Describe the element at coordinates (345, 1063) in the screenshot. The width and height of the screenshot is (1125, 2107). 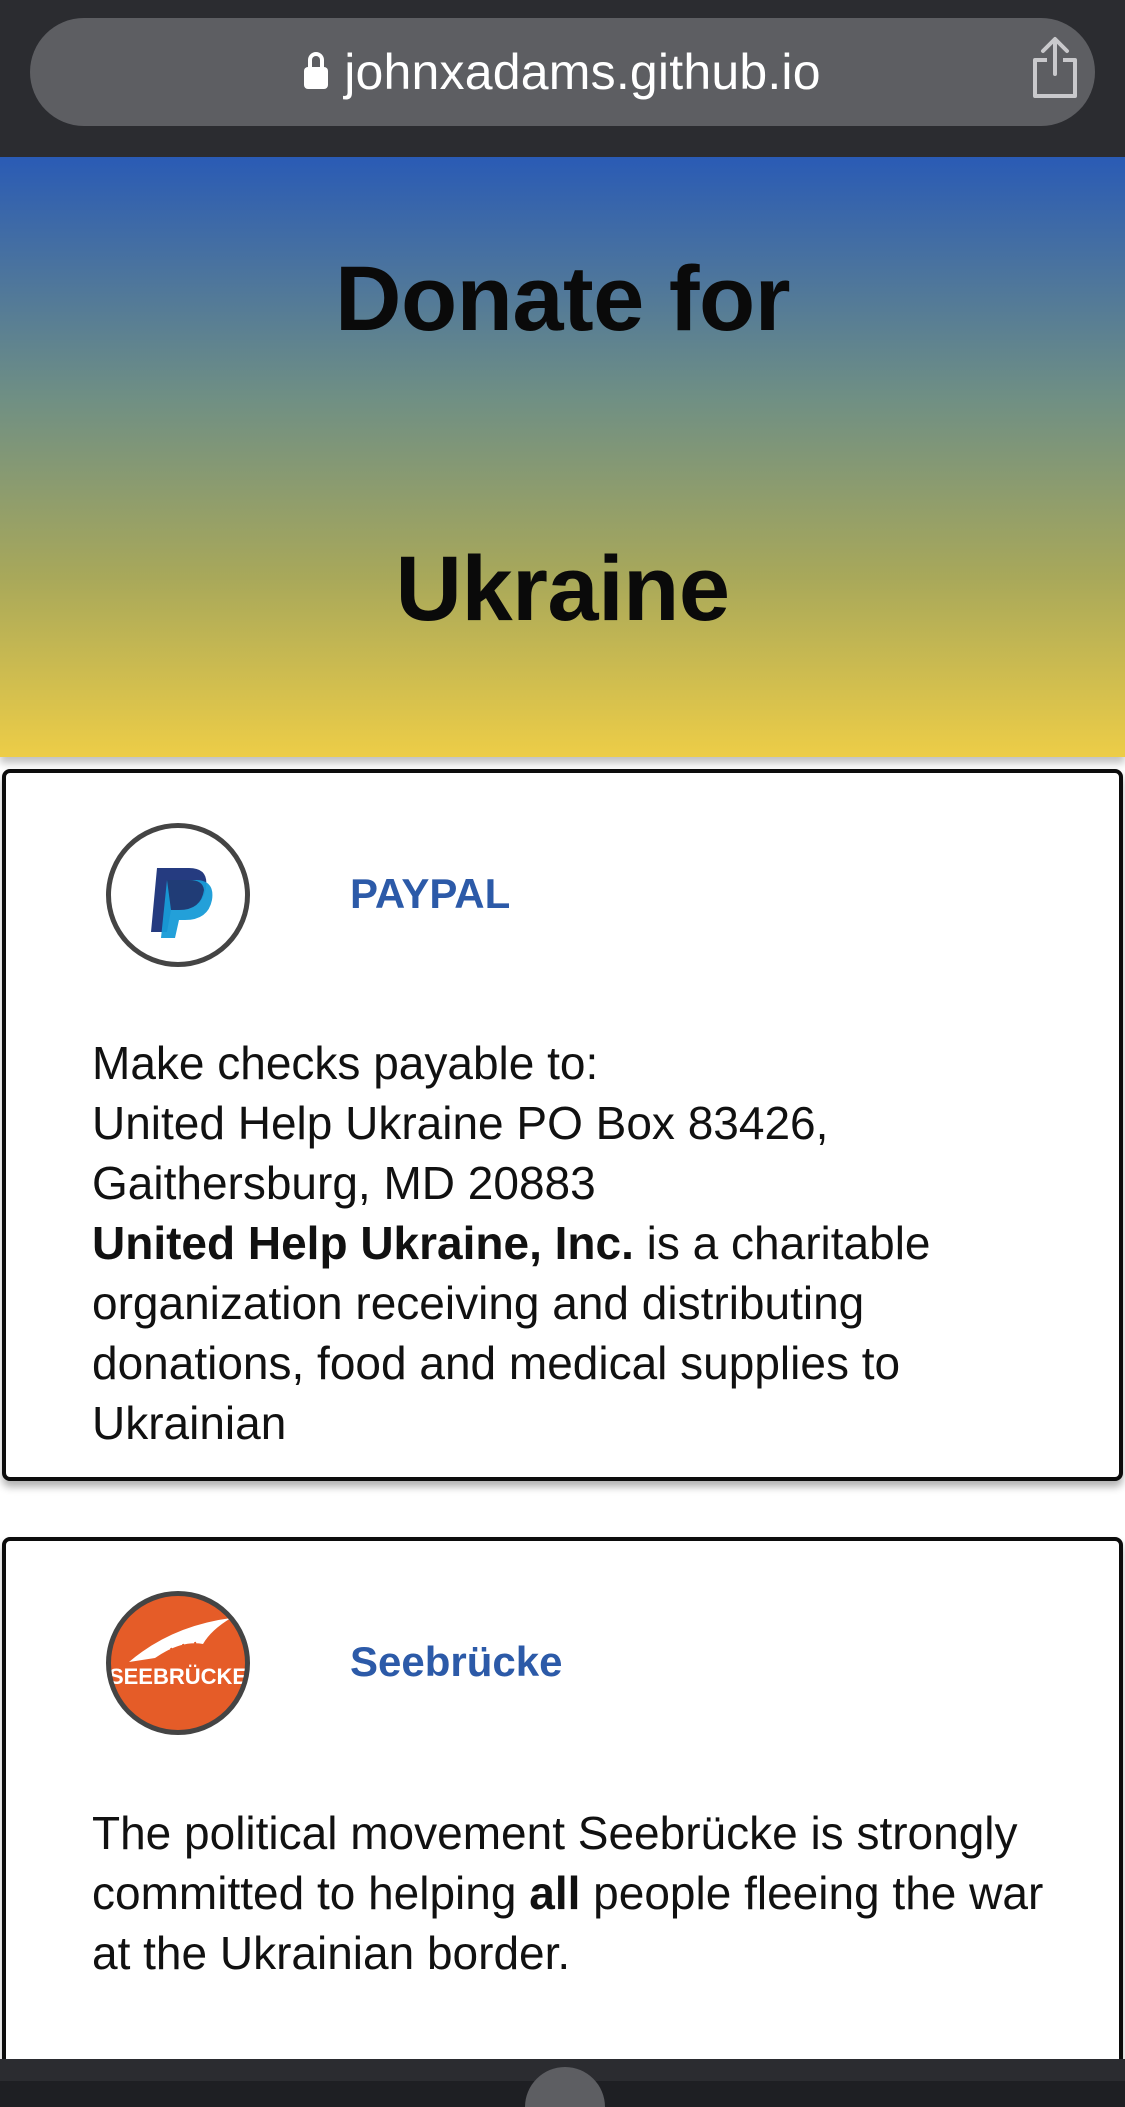
I see `body-line: Make checks payable to:` at that location.